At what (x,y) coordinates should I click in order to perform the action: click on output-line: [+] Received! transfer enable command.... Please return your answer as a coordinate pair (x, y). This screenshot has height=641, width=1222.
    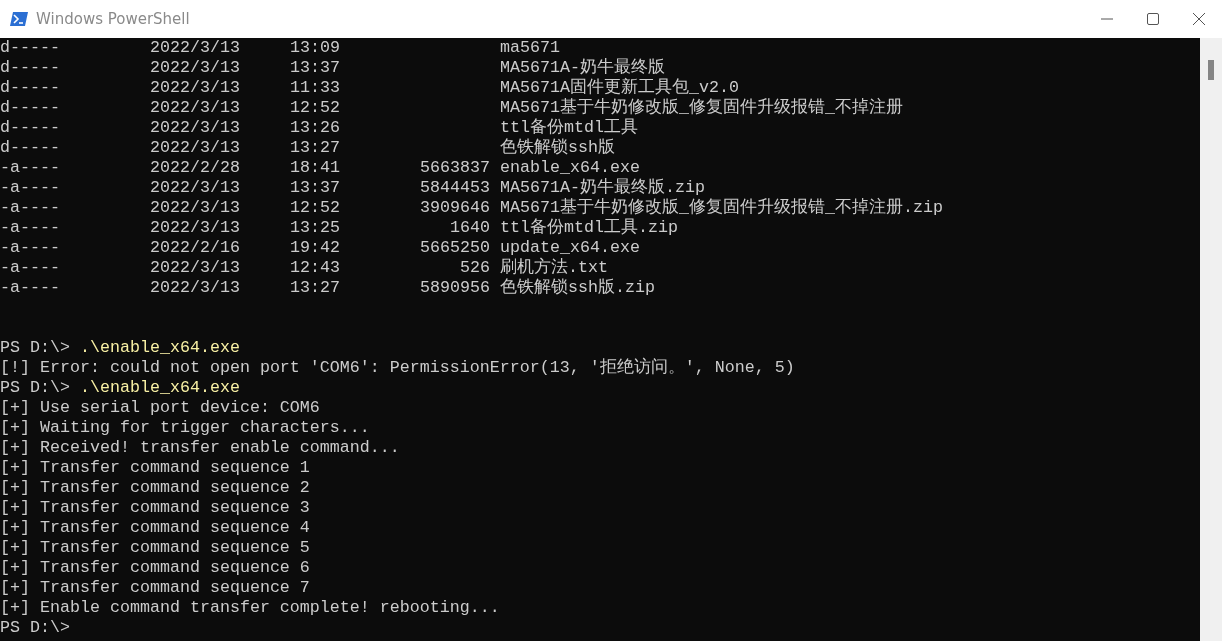
    Looking at the image, I should click on (200, 448).